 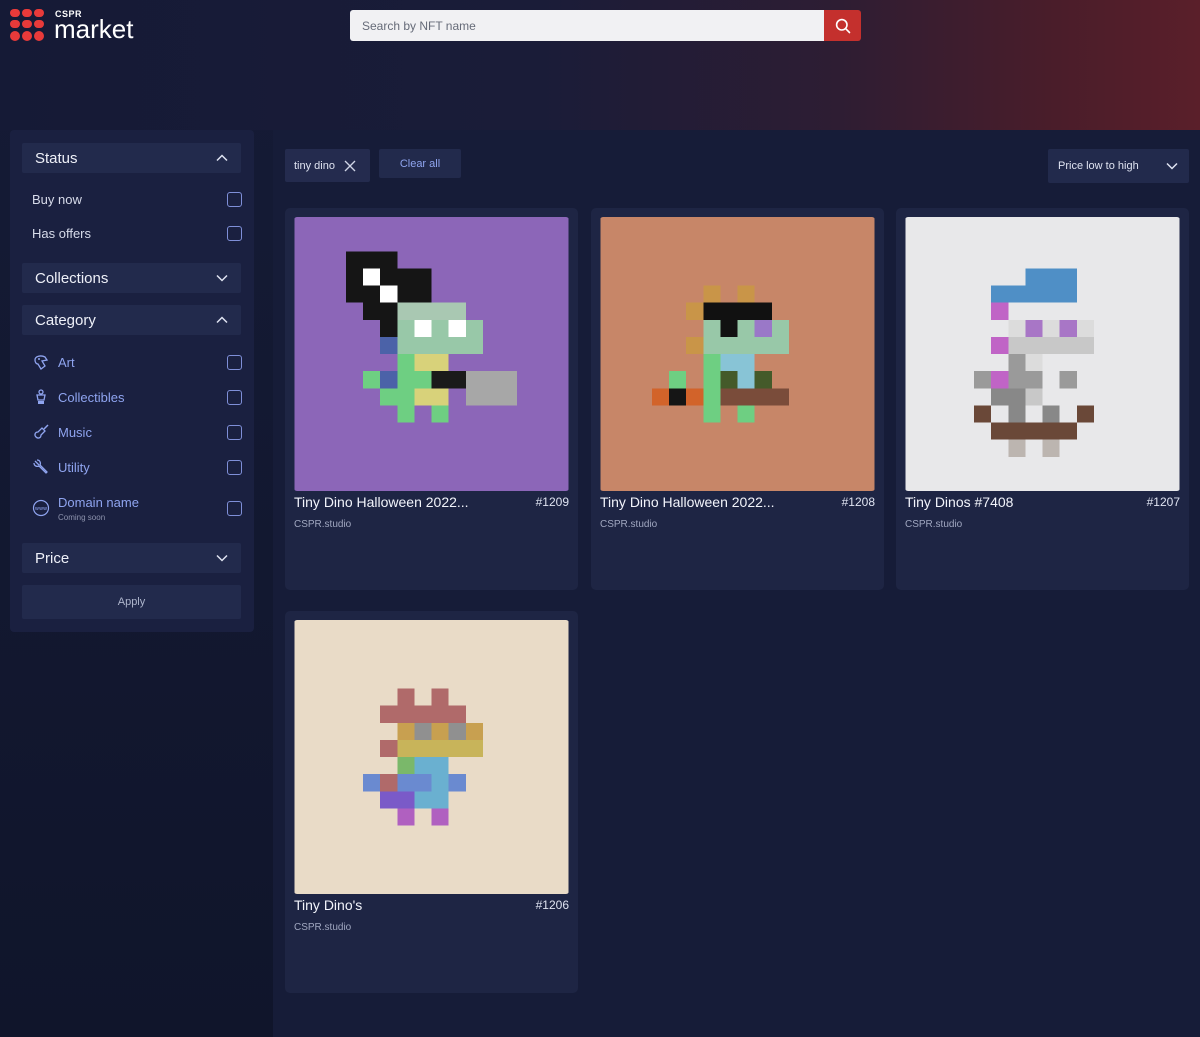 I want to click on utility-checkbox, so click(x=234, y=467).